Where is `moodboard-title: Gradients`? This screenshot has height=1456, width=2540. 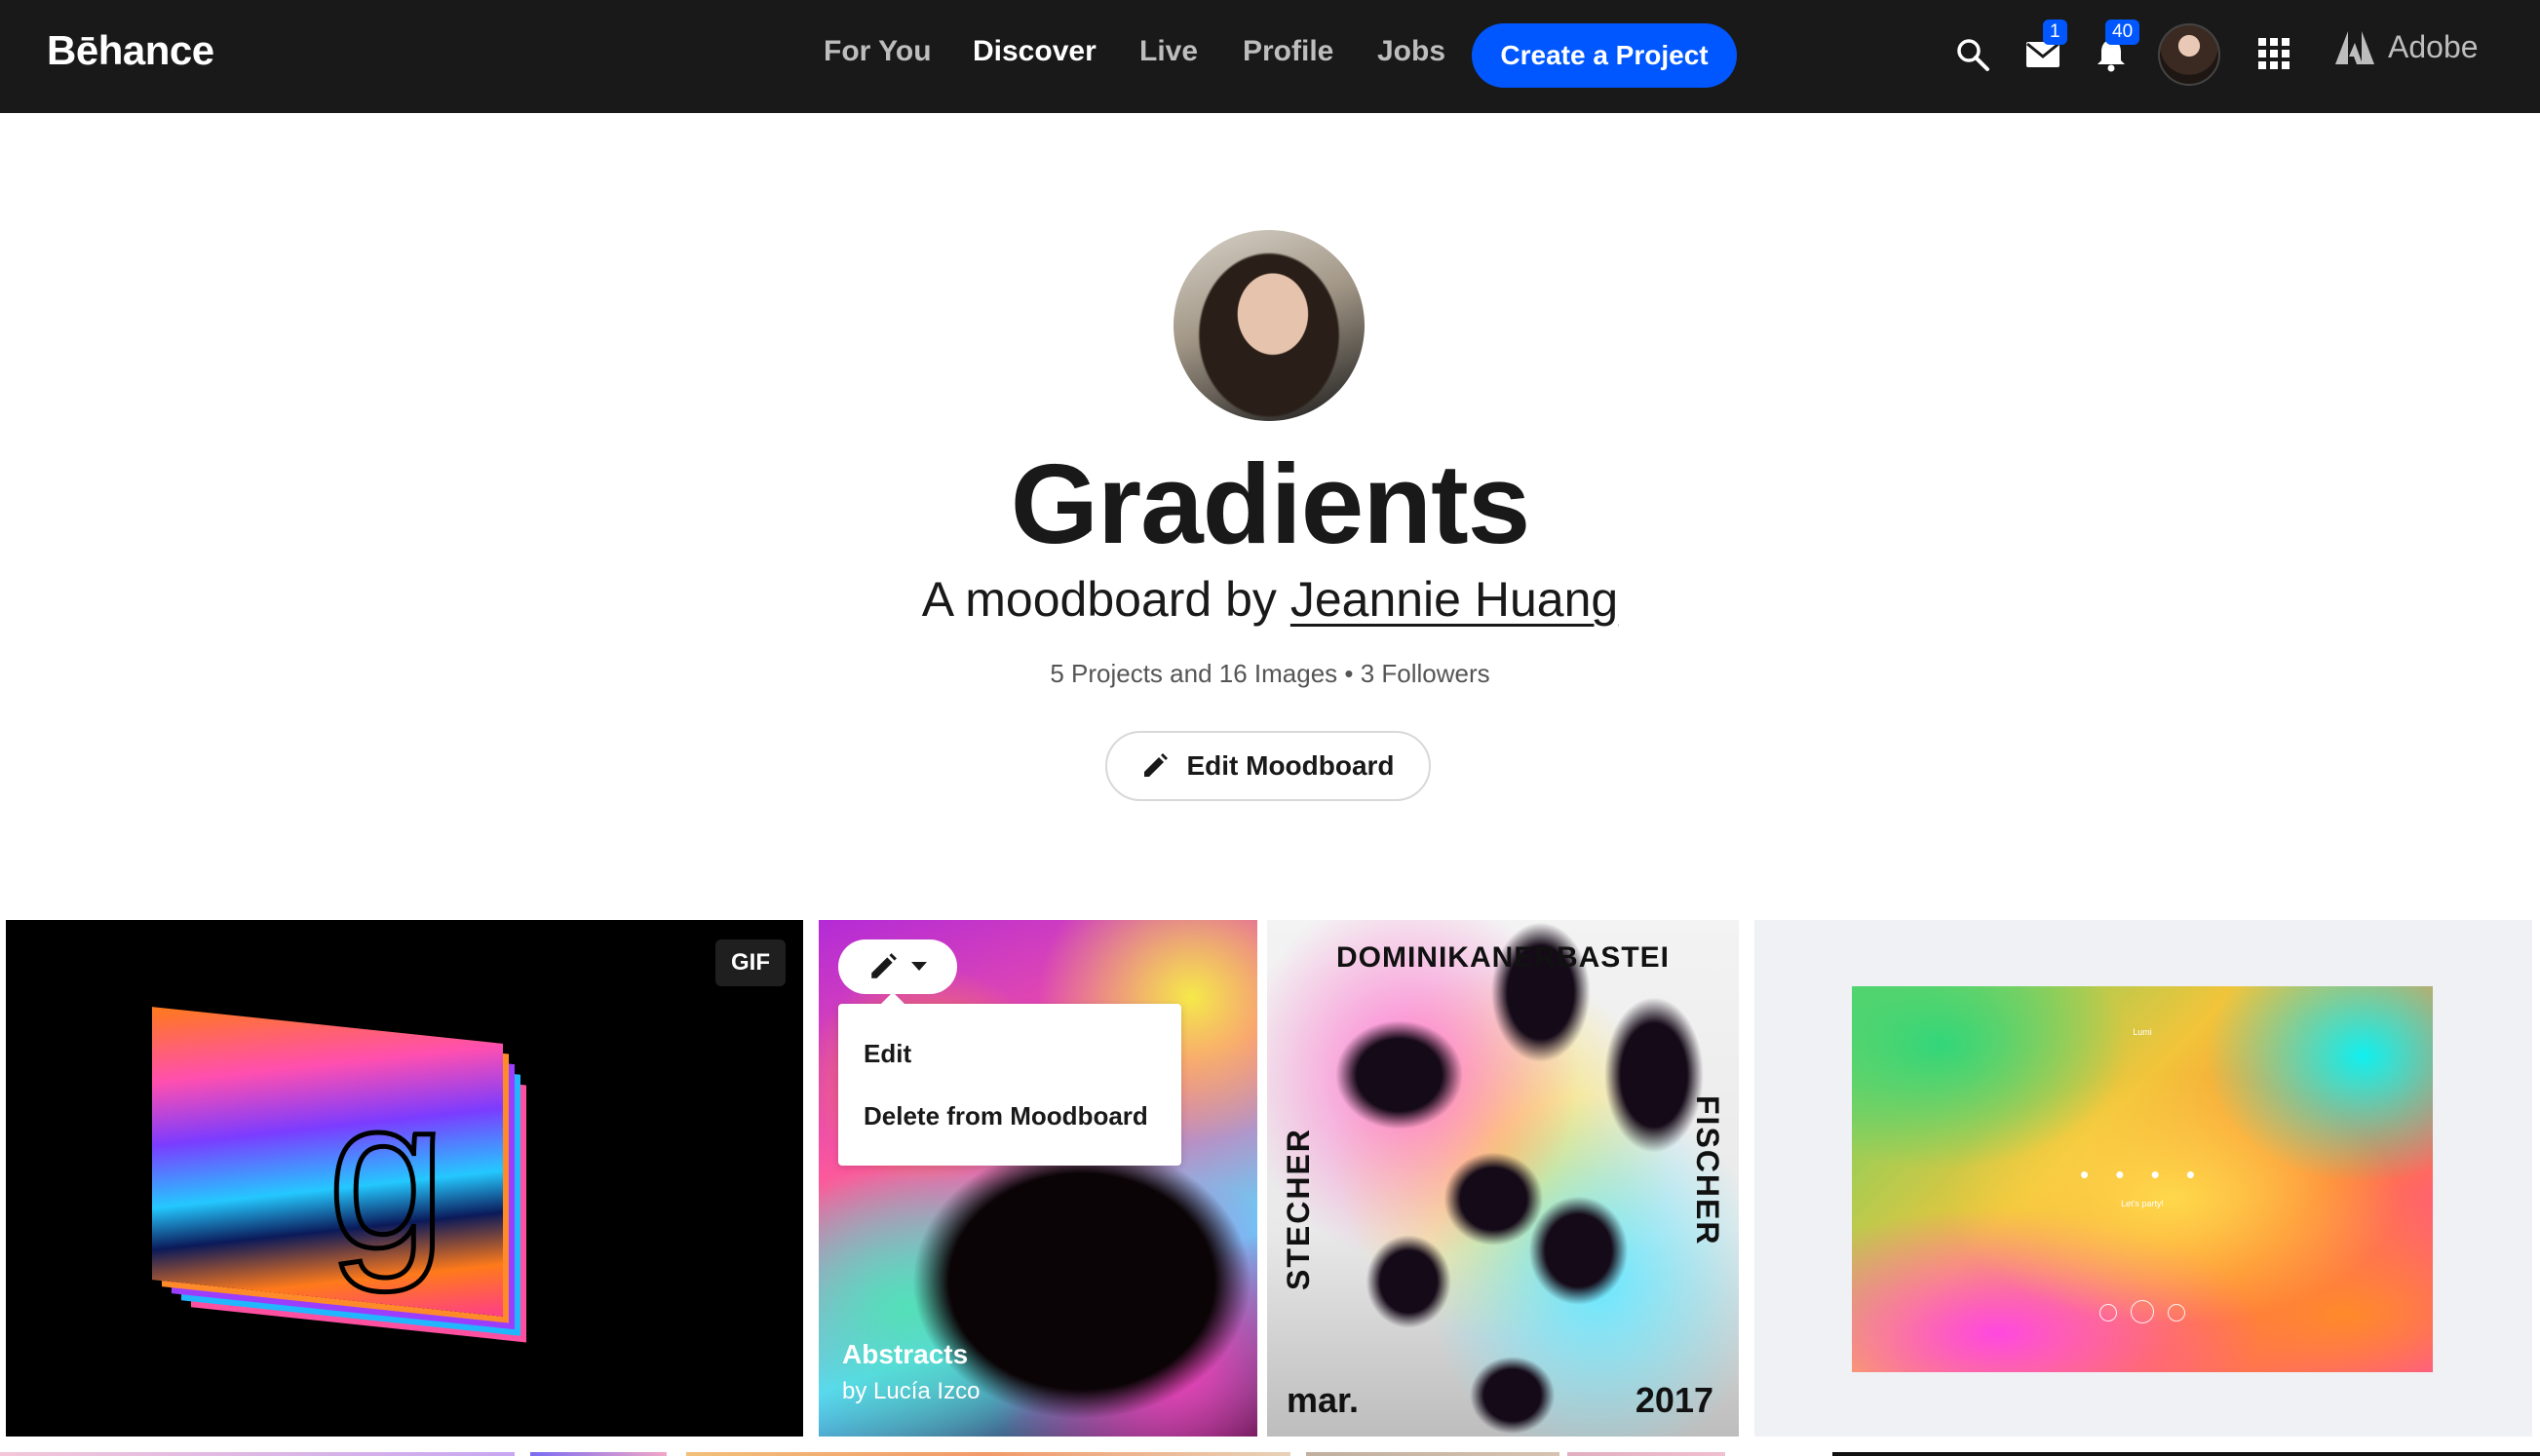
moodboard-title: Gradients is located at coordinates (1270, 504).